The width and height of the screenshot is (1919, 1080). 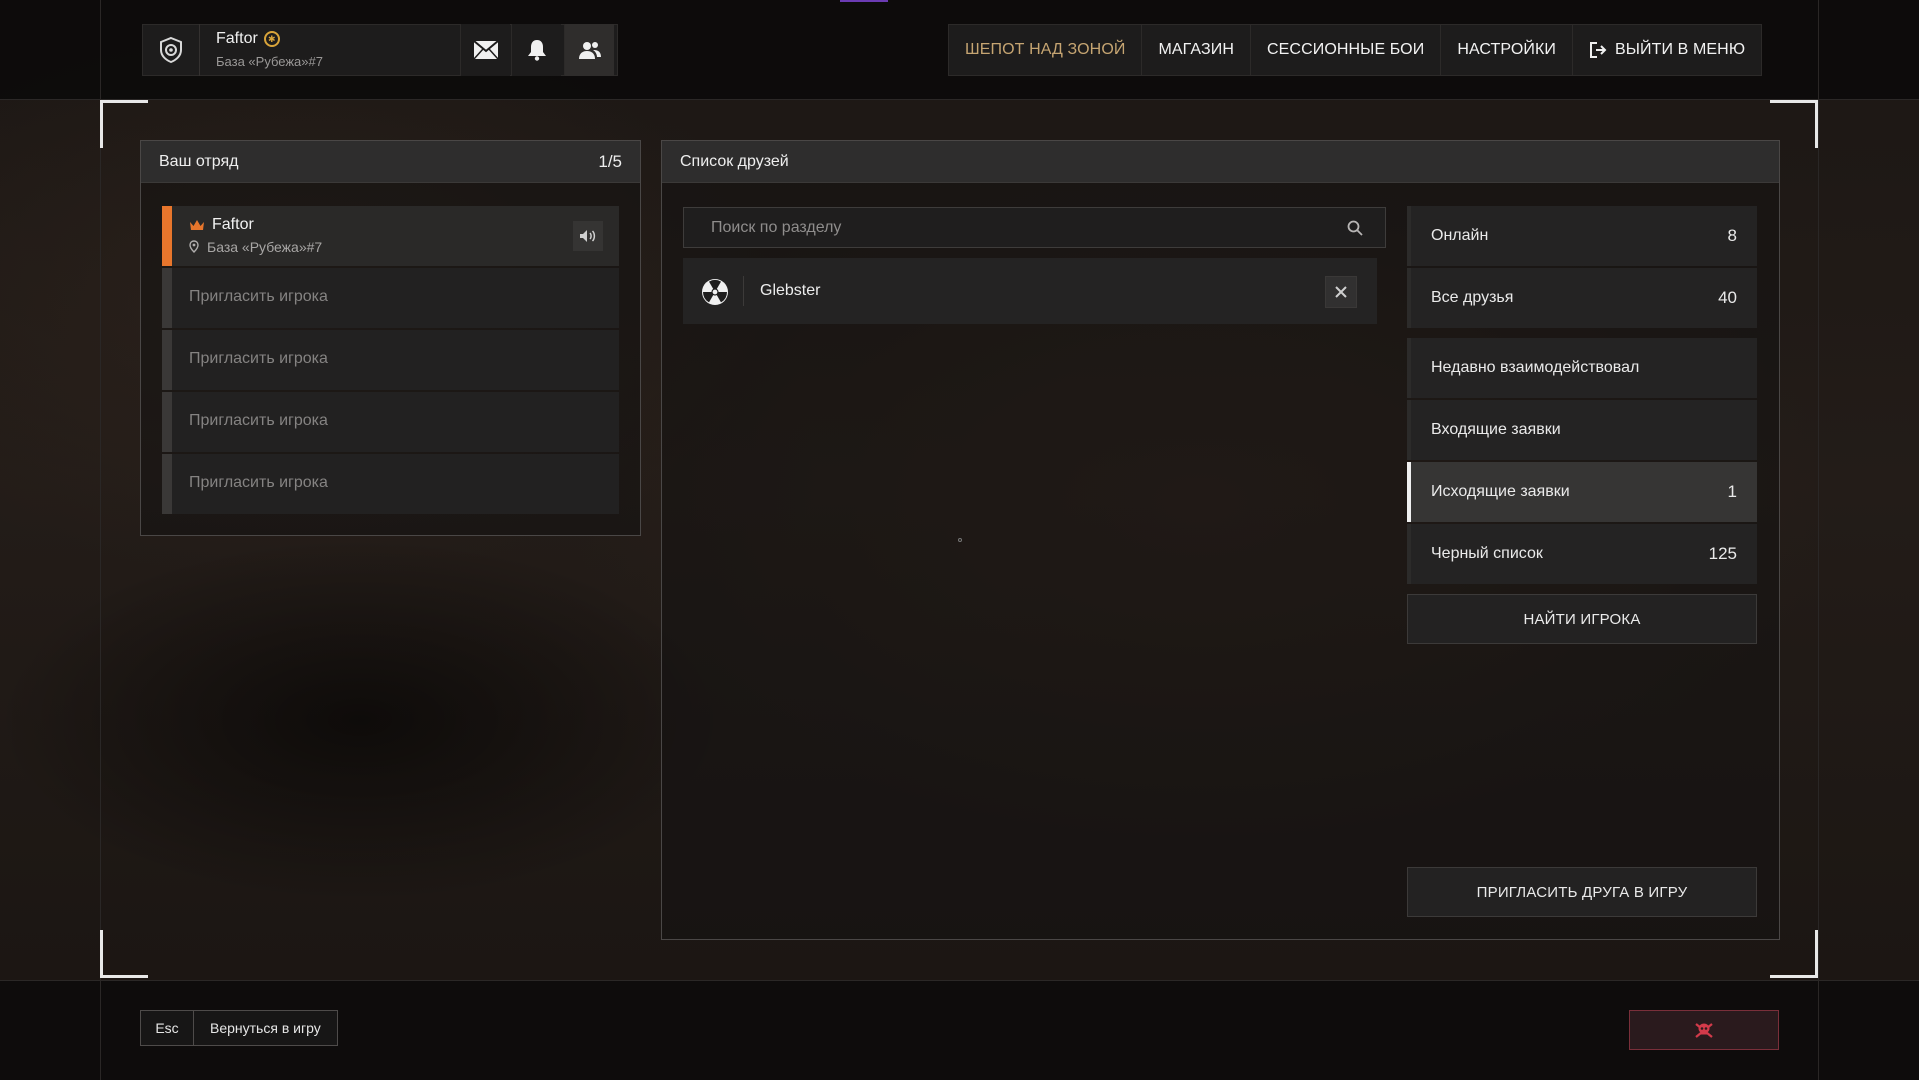 I want to click on category-recent: Недавно взаимодействовал, so click(x=1582, y=368).